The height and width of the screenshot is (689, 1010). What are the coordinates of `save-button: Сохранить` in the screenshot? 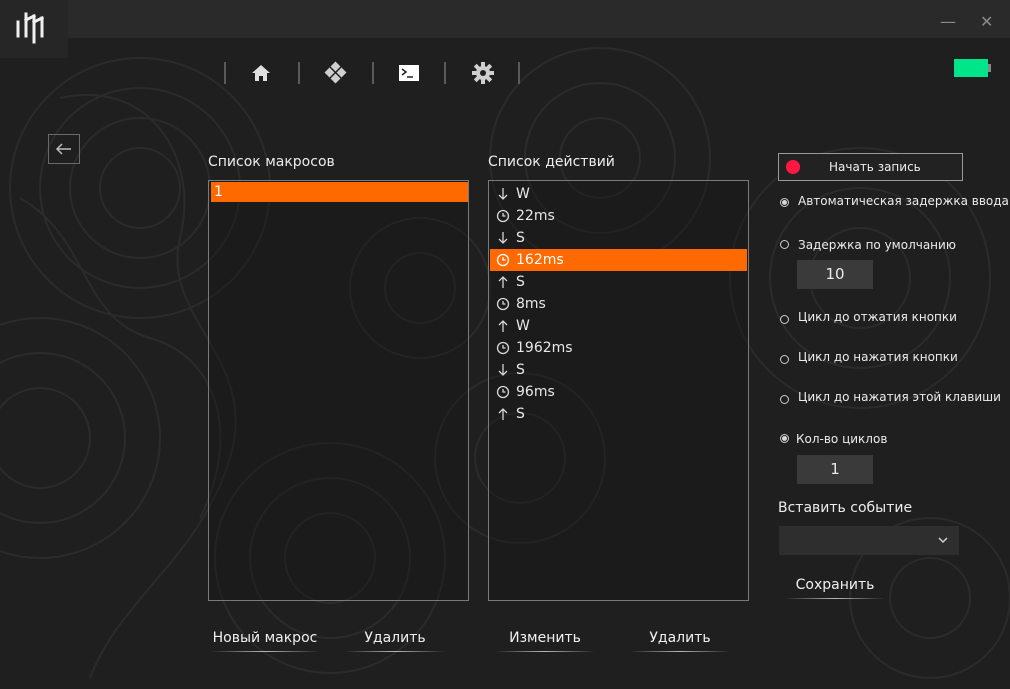 It's located at (835, 588).